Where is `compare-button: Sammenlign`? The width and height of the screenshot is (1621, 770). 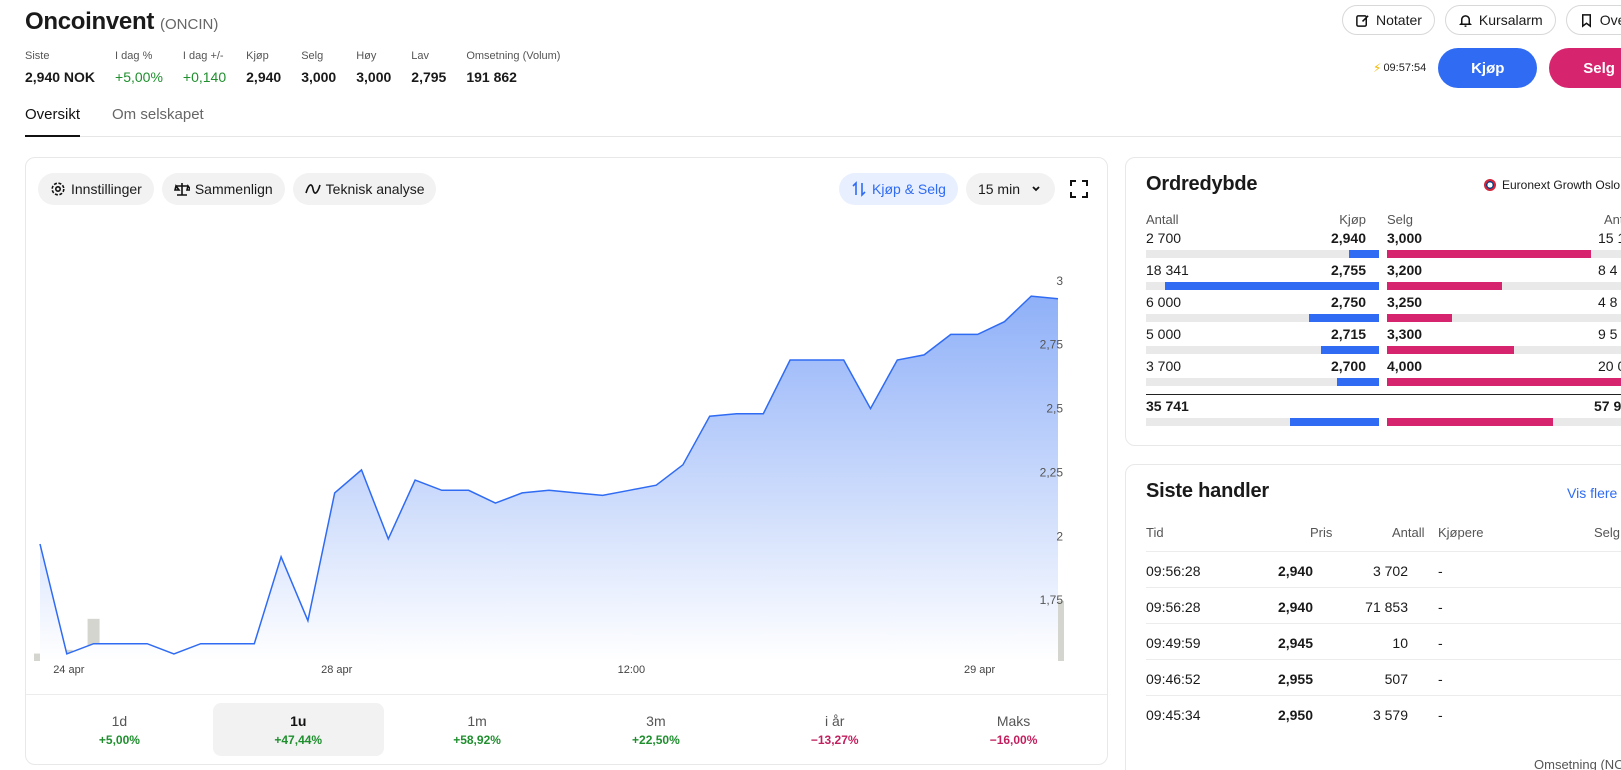
compare-button: Sammenlign is located at coordinates (223, 189).